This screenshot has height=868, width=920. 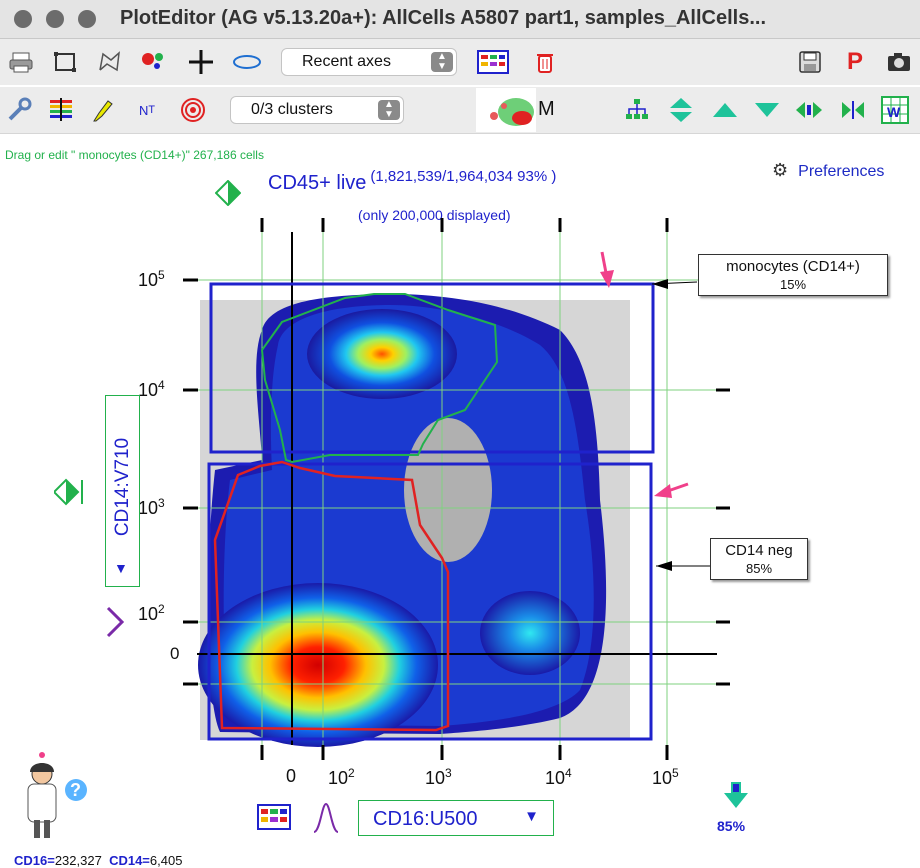 I want to click on layout-table-icon, so click(x=274, y=819).